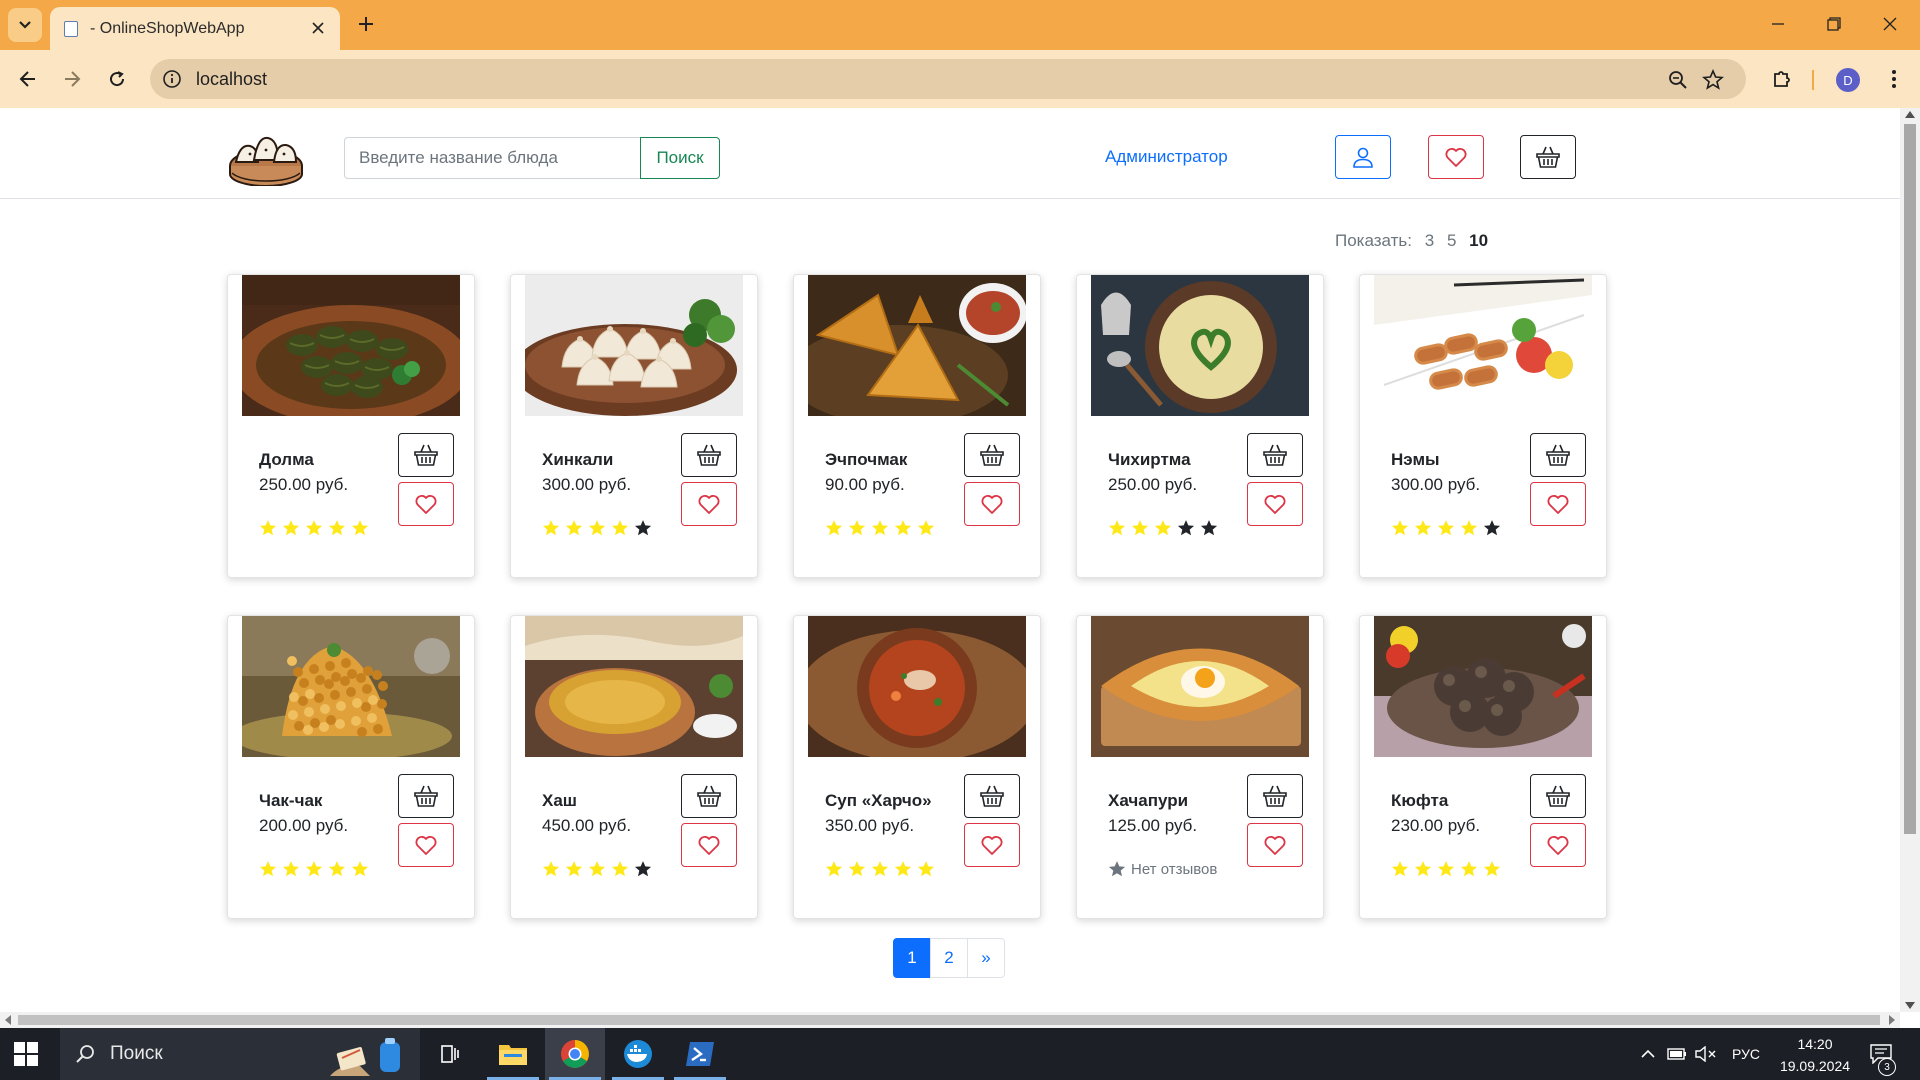 Image resolution: width=1920 pixels, height=1080 pixels. Describe the element at coordinates (1200, 686) in the screenshot. I see `khachapuri-photo` at that location.